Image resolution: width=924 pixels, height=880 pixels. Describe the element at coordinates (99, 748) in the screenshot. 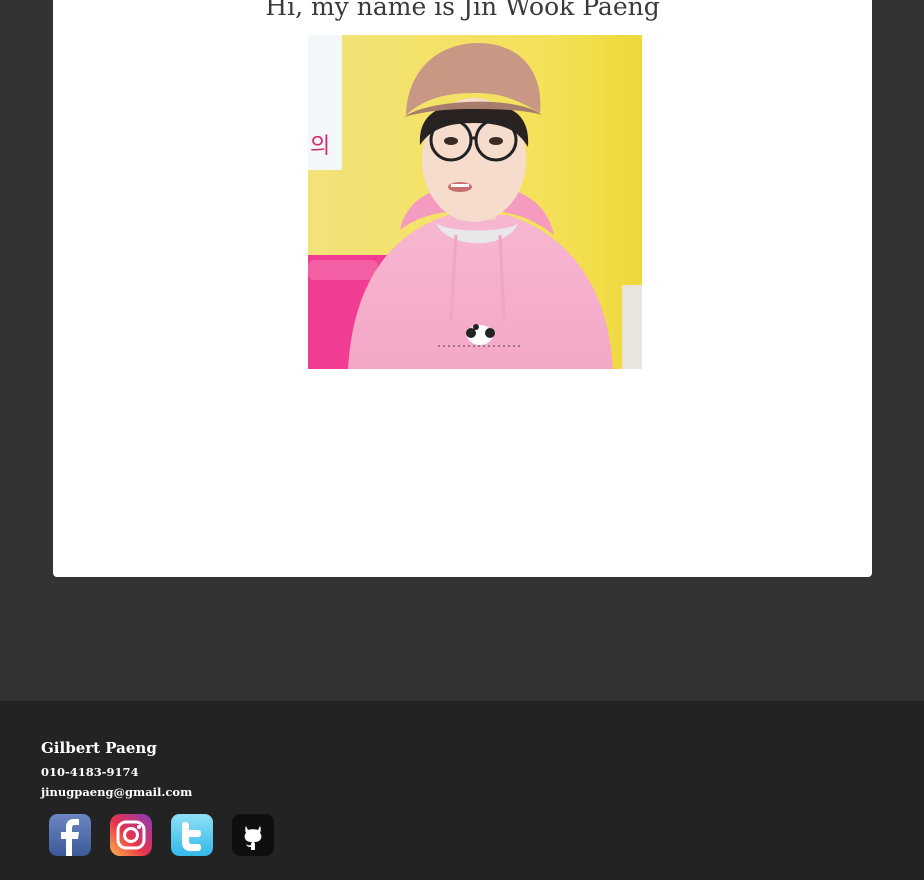

I see `footer-name: Gilbert Paeng` at that location.